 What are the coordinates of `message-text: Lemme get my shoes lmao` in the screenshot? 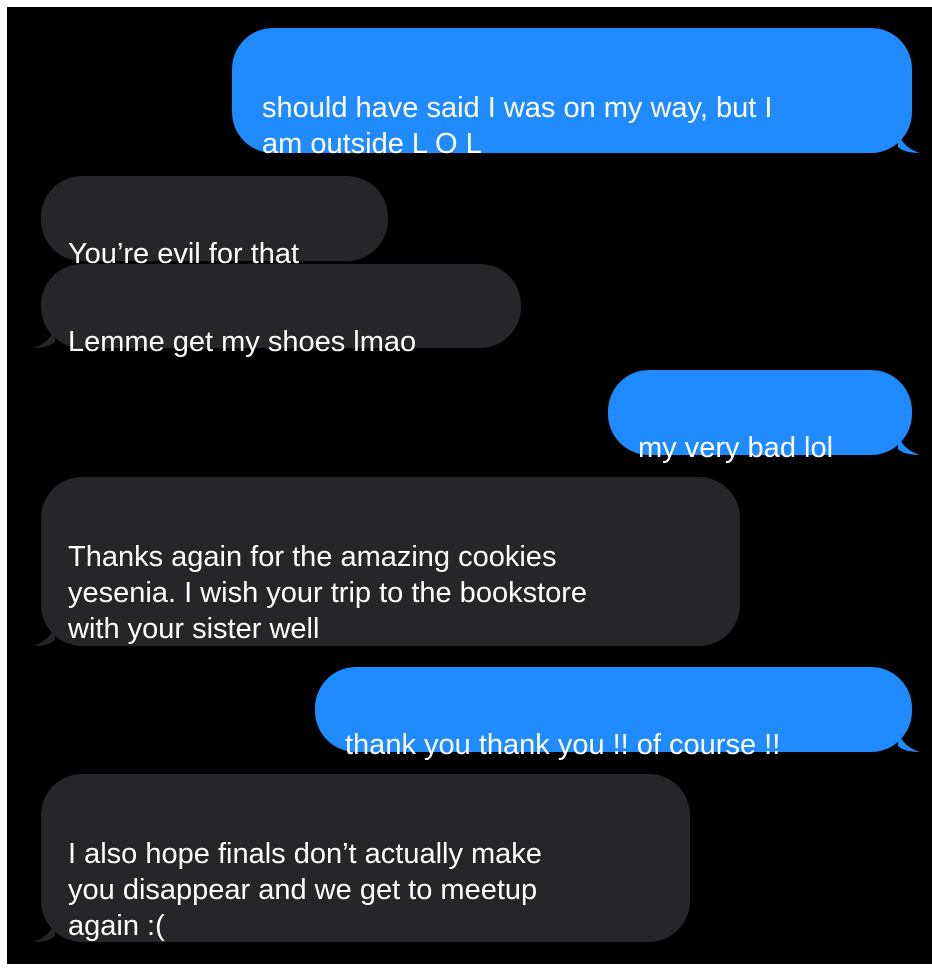 It's located at (242, 342).